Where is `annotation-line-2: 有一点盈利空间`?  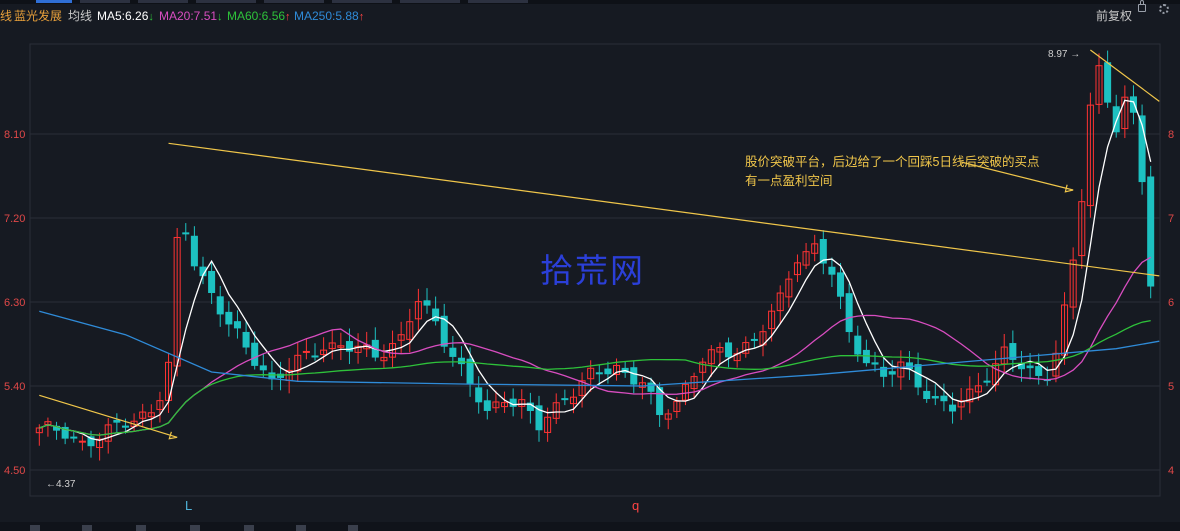 annotation-line-2: 有一点盈利空间 is located at coordinates (789, 181).